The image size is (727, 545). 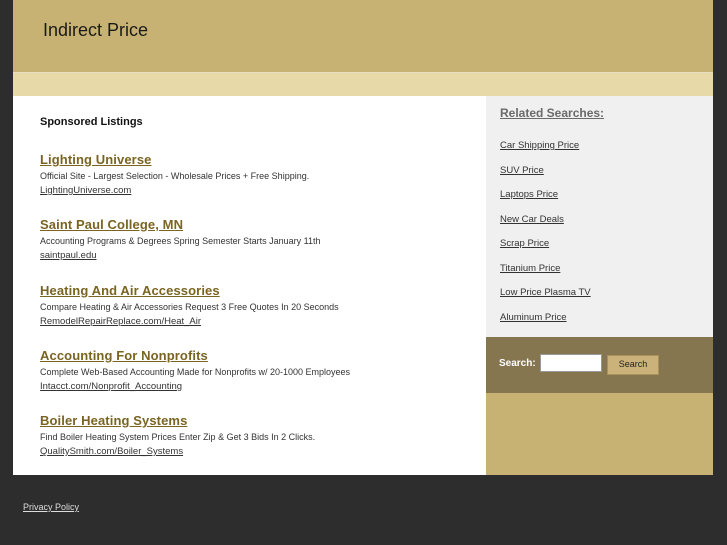 What do you see at coordinates (633, 365) in the screenshot?
I see `search-button: Search` at bounding box center [633, 365].